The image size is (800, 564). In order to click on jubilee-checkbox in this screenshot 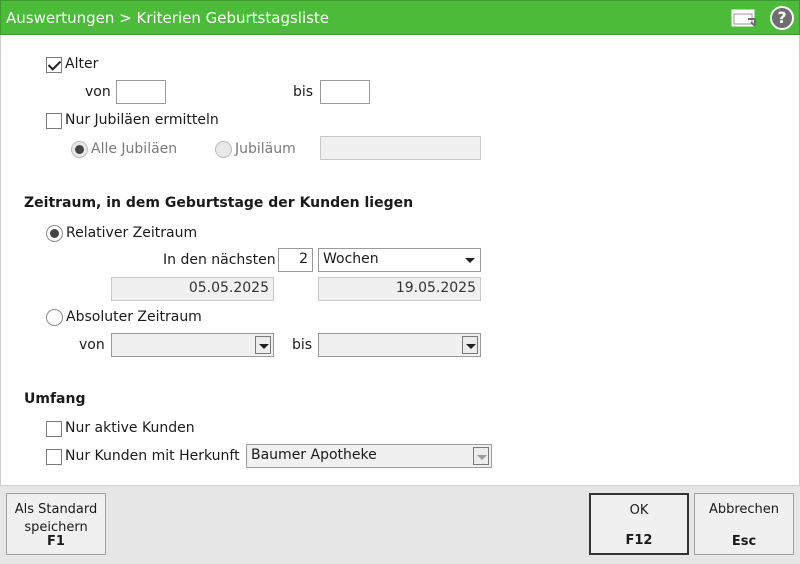, I will do `click(54, 121)`.